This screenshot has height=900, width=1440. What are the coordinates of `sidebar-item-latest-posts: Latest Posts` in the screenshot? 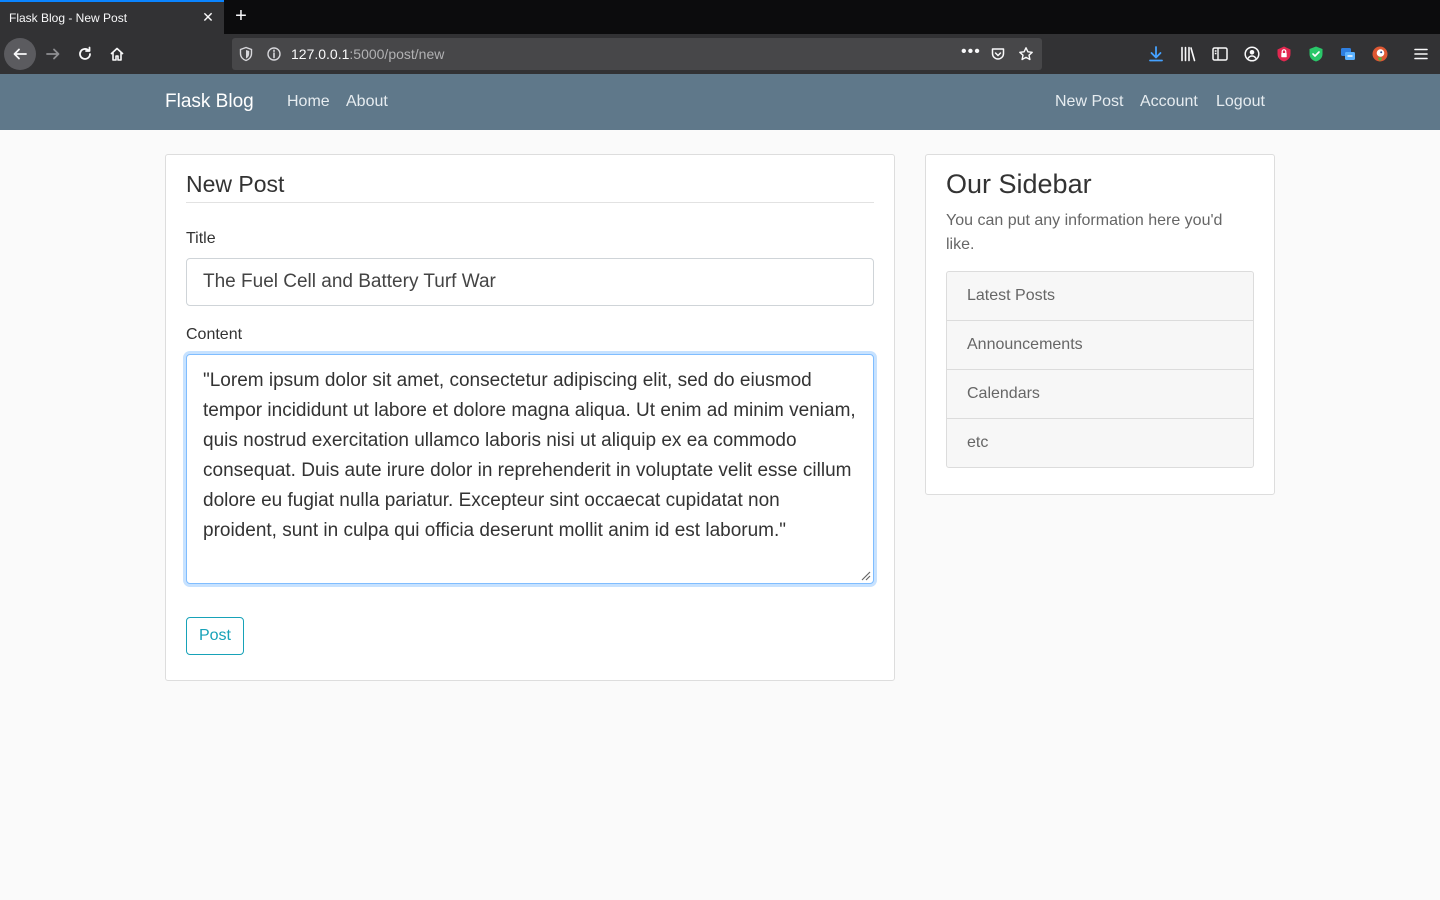 It's located at (1100, 296).